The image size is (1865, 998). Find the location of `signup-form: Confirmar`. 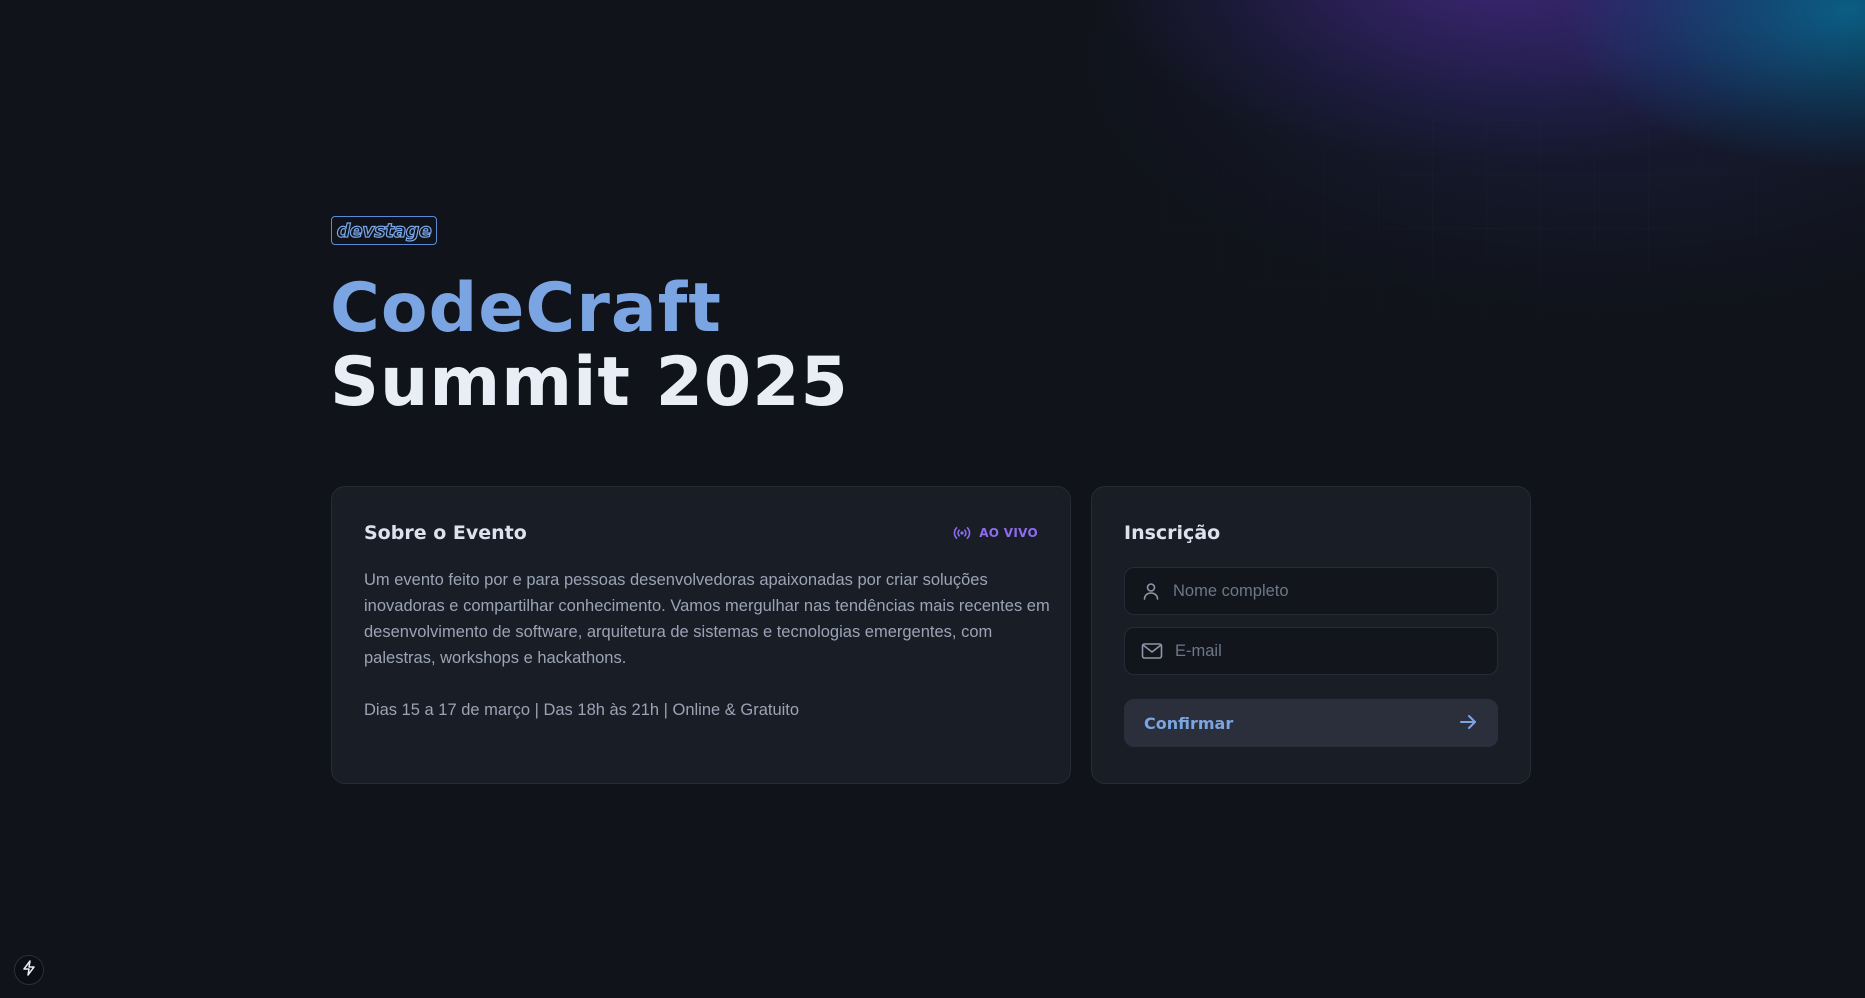

signup-form: Confirmar is located at coordinates (1311, 657).